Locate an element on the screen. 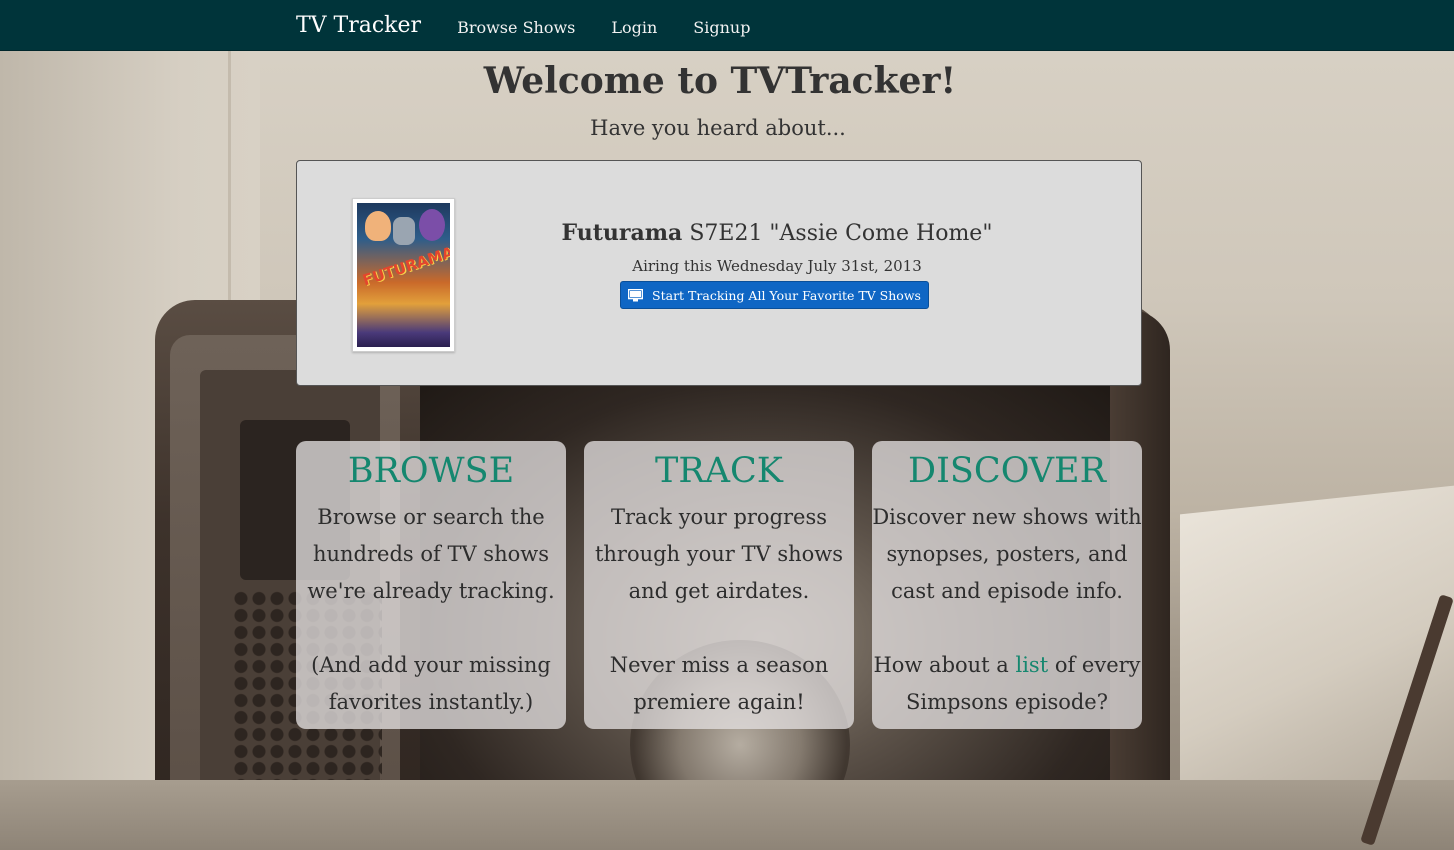 The image size is (1454, 850). show-episode-line: Futurama S7E21 "Assie Come Home" is located at coordinates (777, 233).